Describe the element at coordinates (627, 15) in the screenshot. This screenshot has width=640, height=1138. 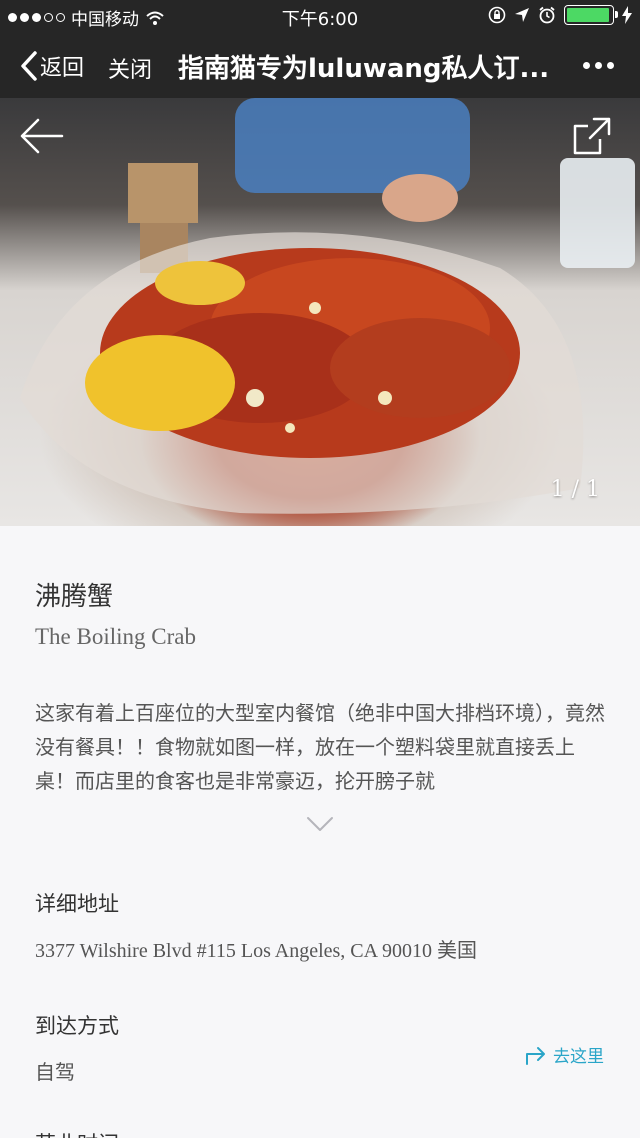
I see `charging-icon` at that location.